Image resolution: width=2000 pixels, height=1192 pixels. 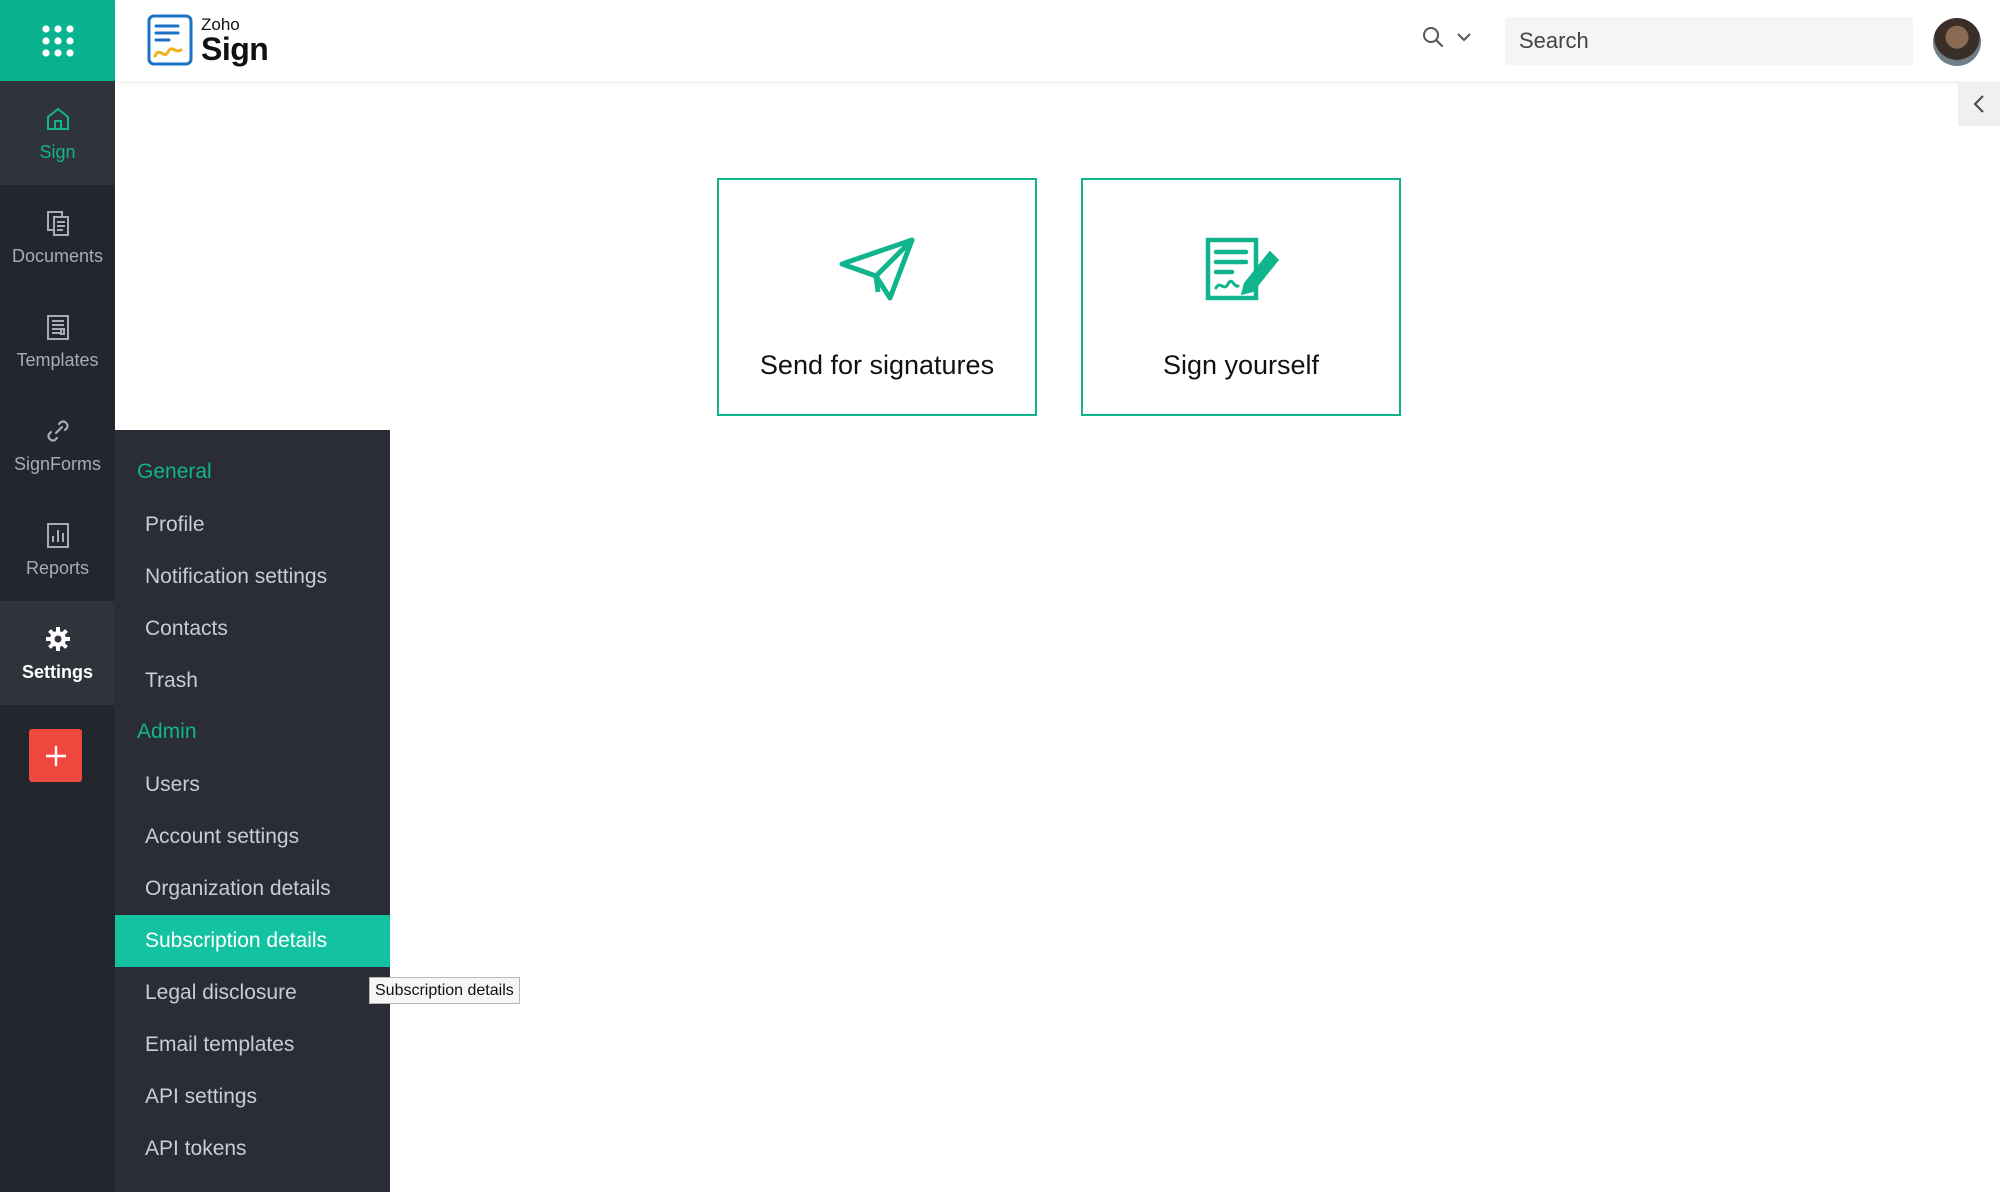 I want to click on menu-heading-admin: Admin, so click(x=167, y=731).